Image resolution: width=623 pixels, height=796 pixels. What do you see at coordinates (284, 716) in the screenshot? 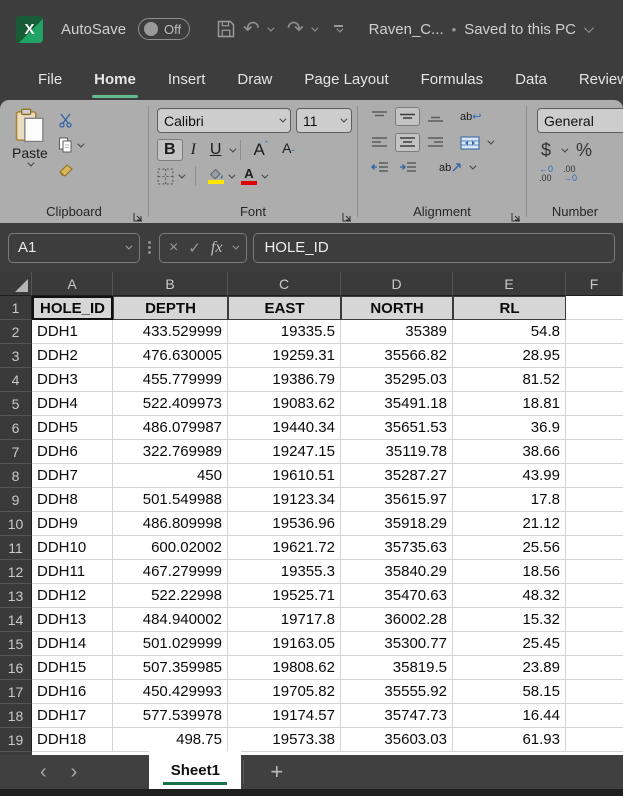
I see `cell-C18: 19174.57` at bounding box center [284, 716].